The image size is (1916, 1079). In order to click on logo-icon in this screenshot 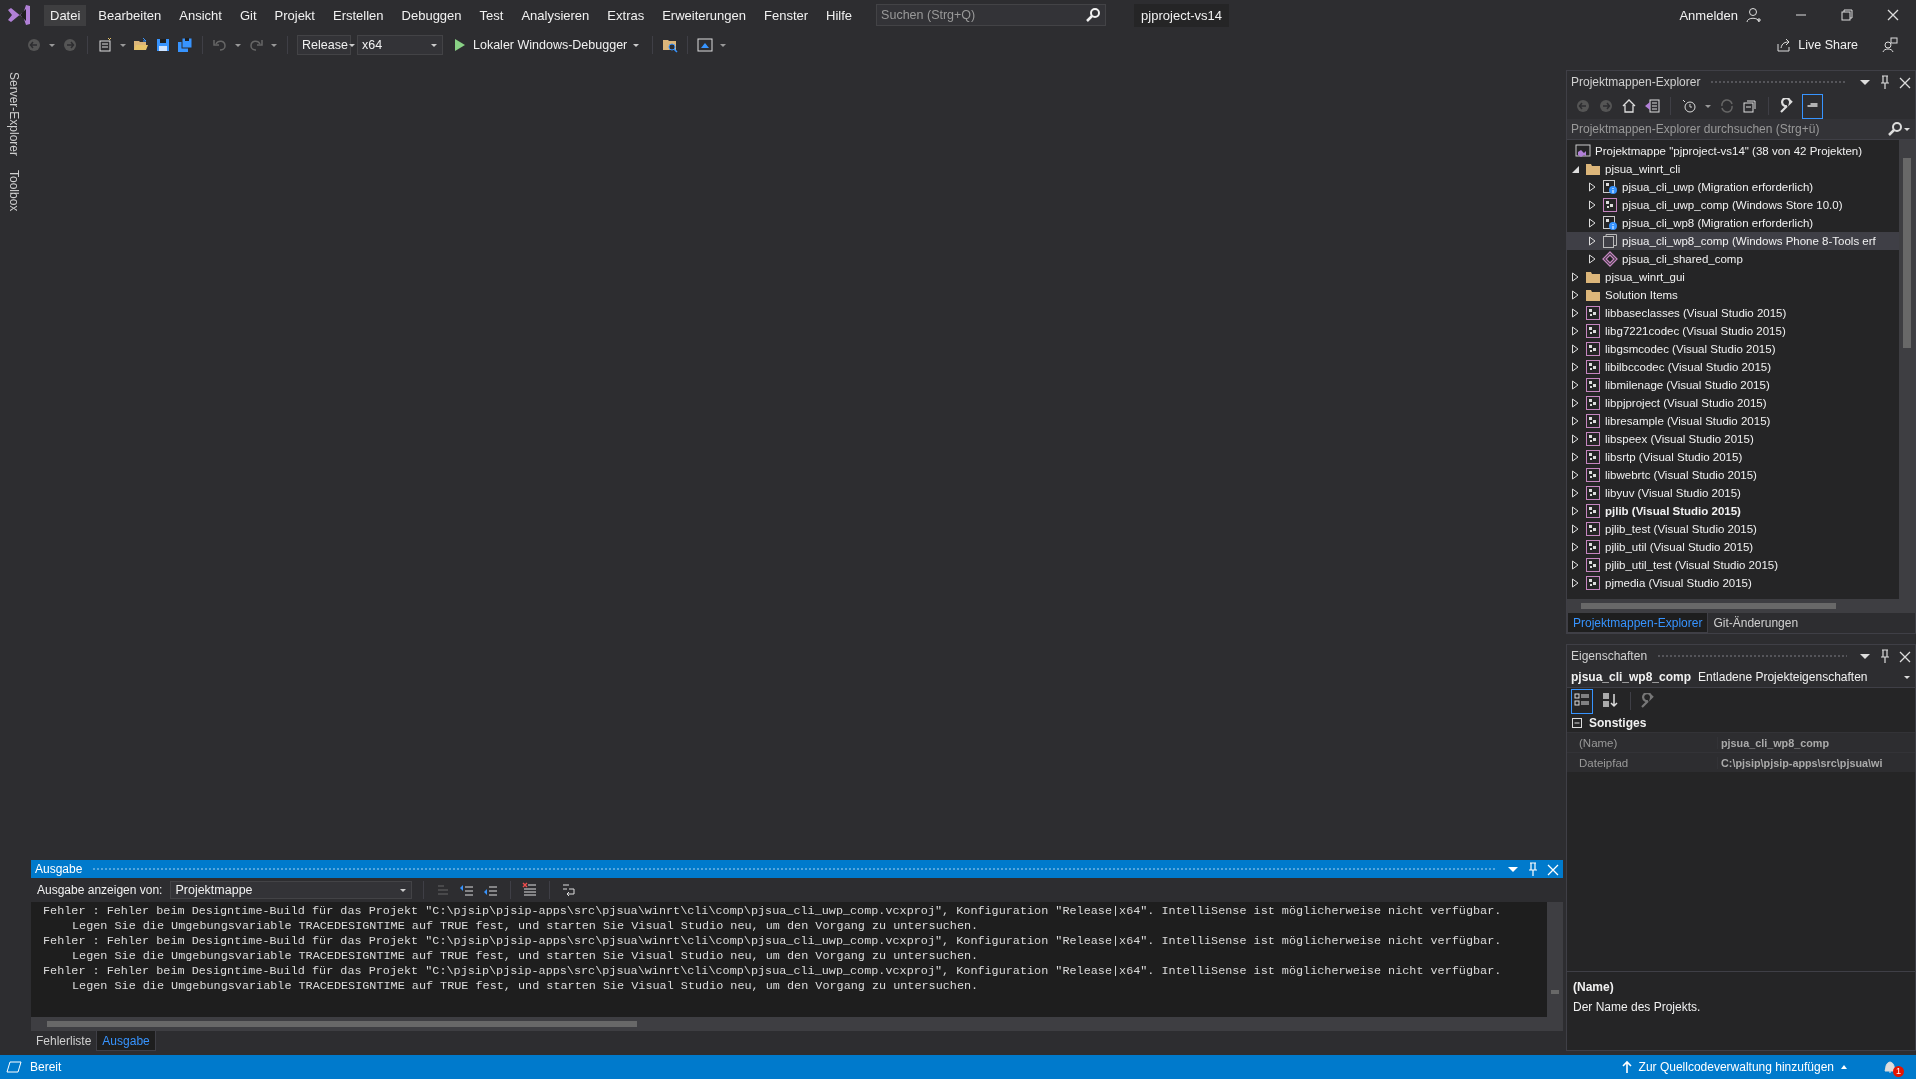, I will do `click(19, 15)`.